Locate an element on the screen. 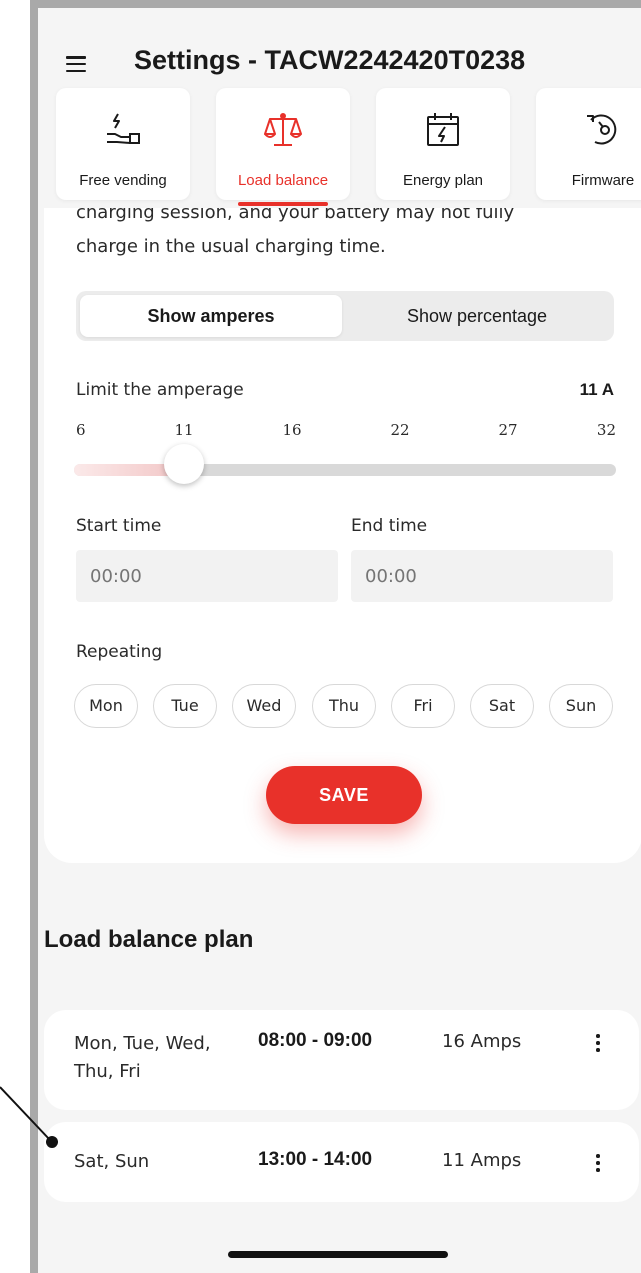 Image resolution: width=641 pixels, height=1273 pixels. repeating-days: Mon Tue Wed Thu Fri Sat Sun is located at coordinates (346, 706).